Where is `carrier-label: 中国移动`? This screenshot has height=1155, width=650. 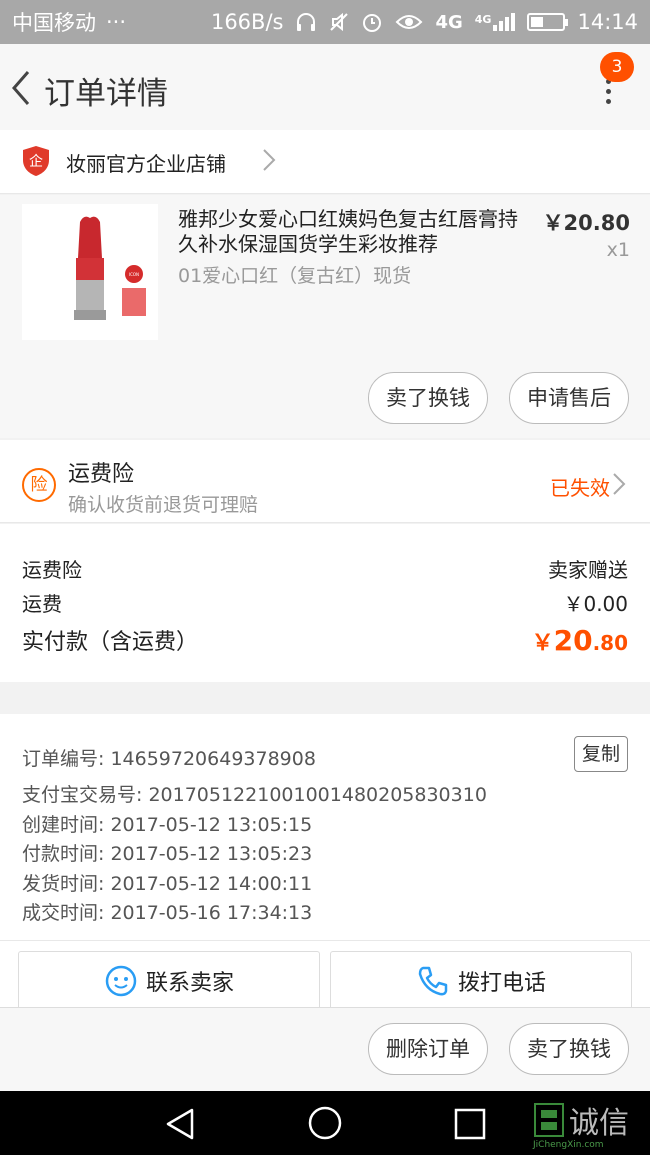 carrier-label: 中国移动 is located at coordinates (54, 23).